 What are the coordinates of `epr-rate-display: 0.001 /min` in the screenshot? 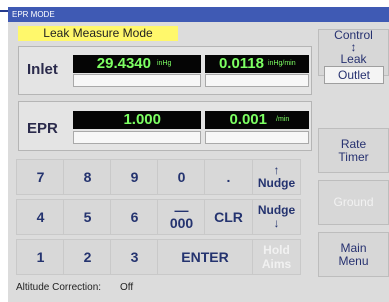 It's located at (257, 120).